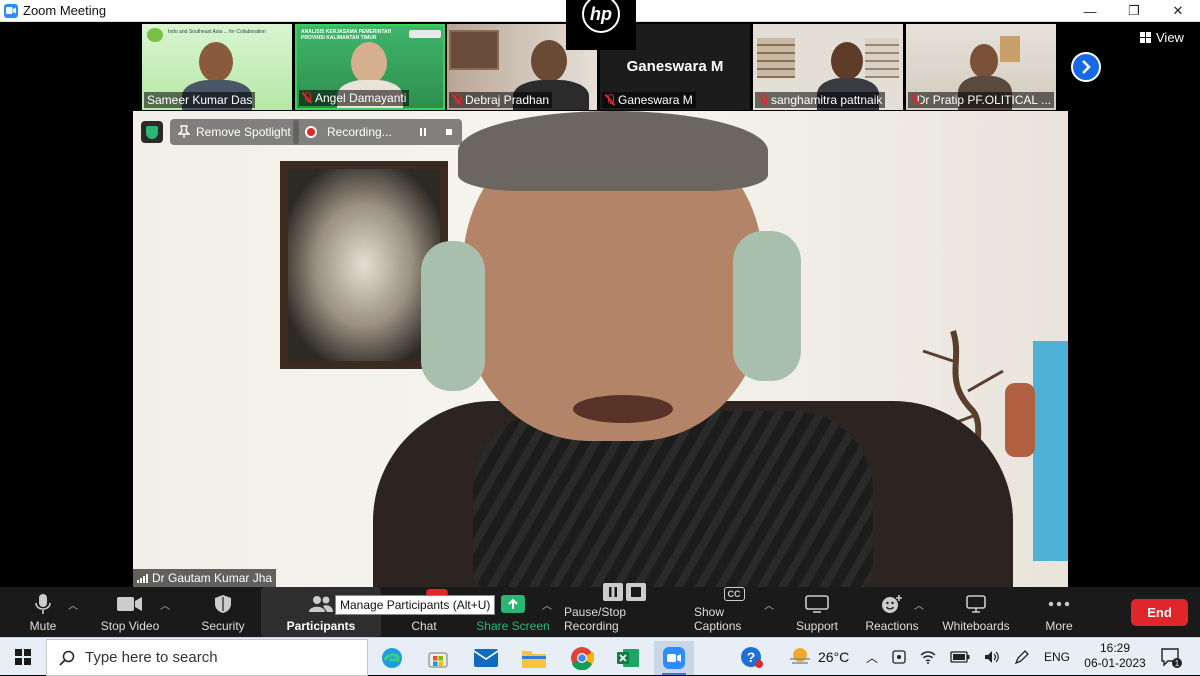  Describe the element at coordinates (474, 50) in the screenshot. I see `wall-photo` at that location.